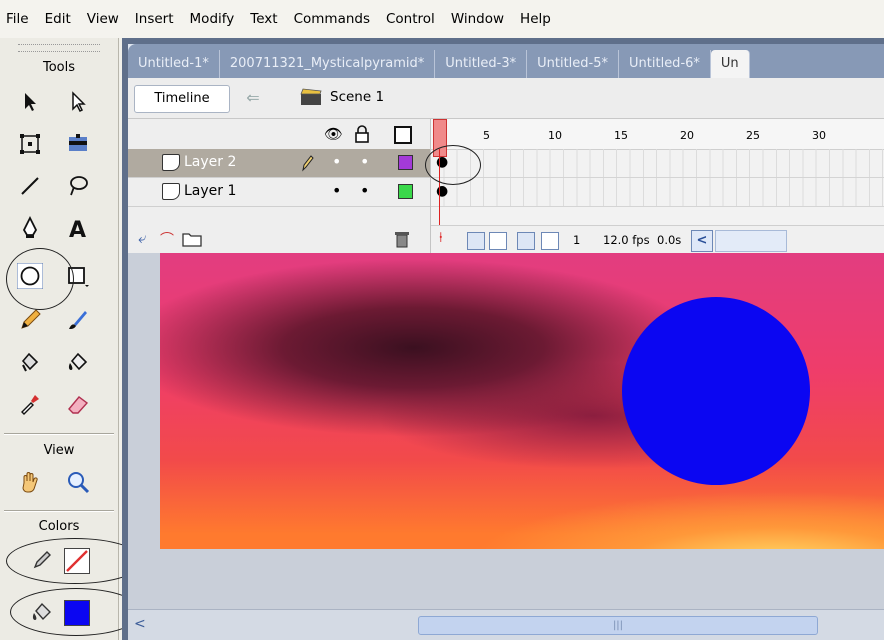 This screenshot has width=884, height=640. I want to click on ruler-tick: 25, so click(753, 135).